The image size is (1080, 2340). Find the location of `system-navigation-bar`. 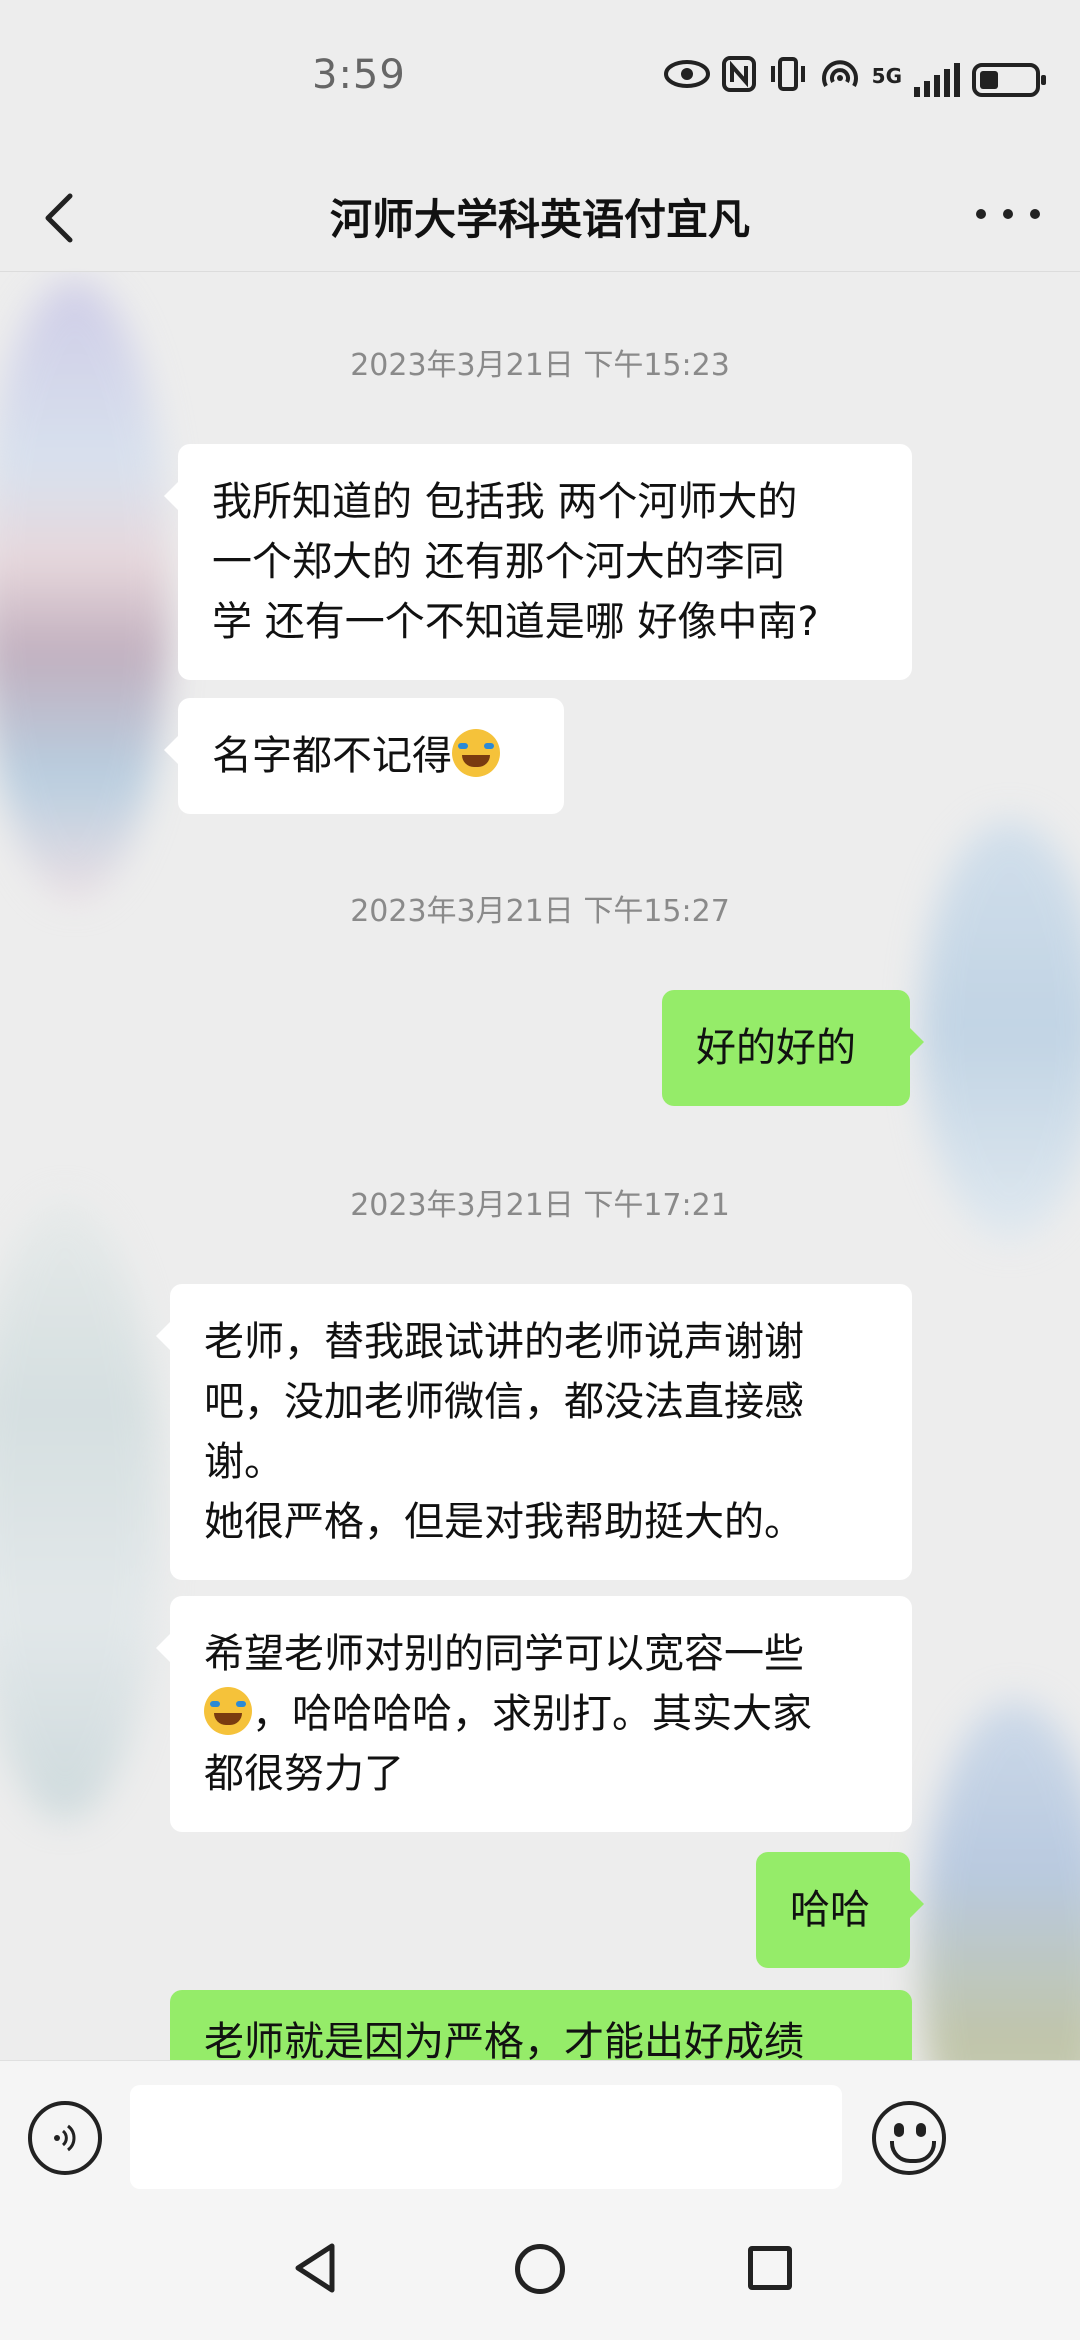

system-navigation-bar is located at coordinates (540, 2270).